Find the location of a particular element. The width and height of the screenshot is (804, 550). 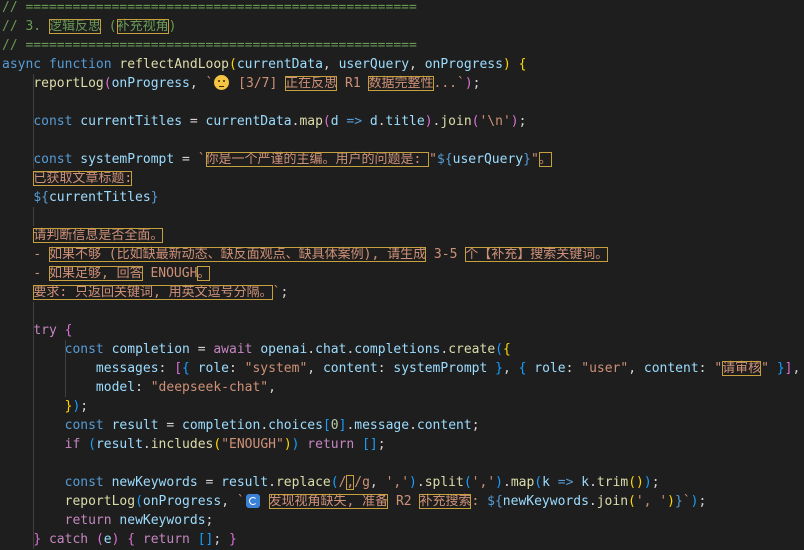

code-line: return newKeywords; is located at coordinates (401, 520).